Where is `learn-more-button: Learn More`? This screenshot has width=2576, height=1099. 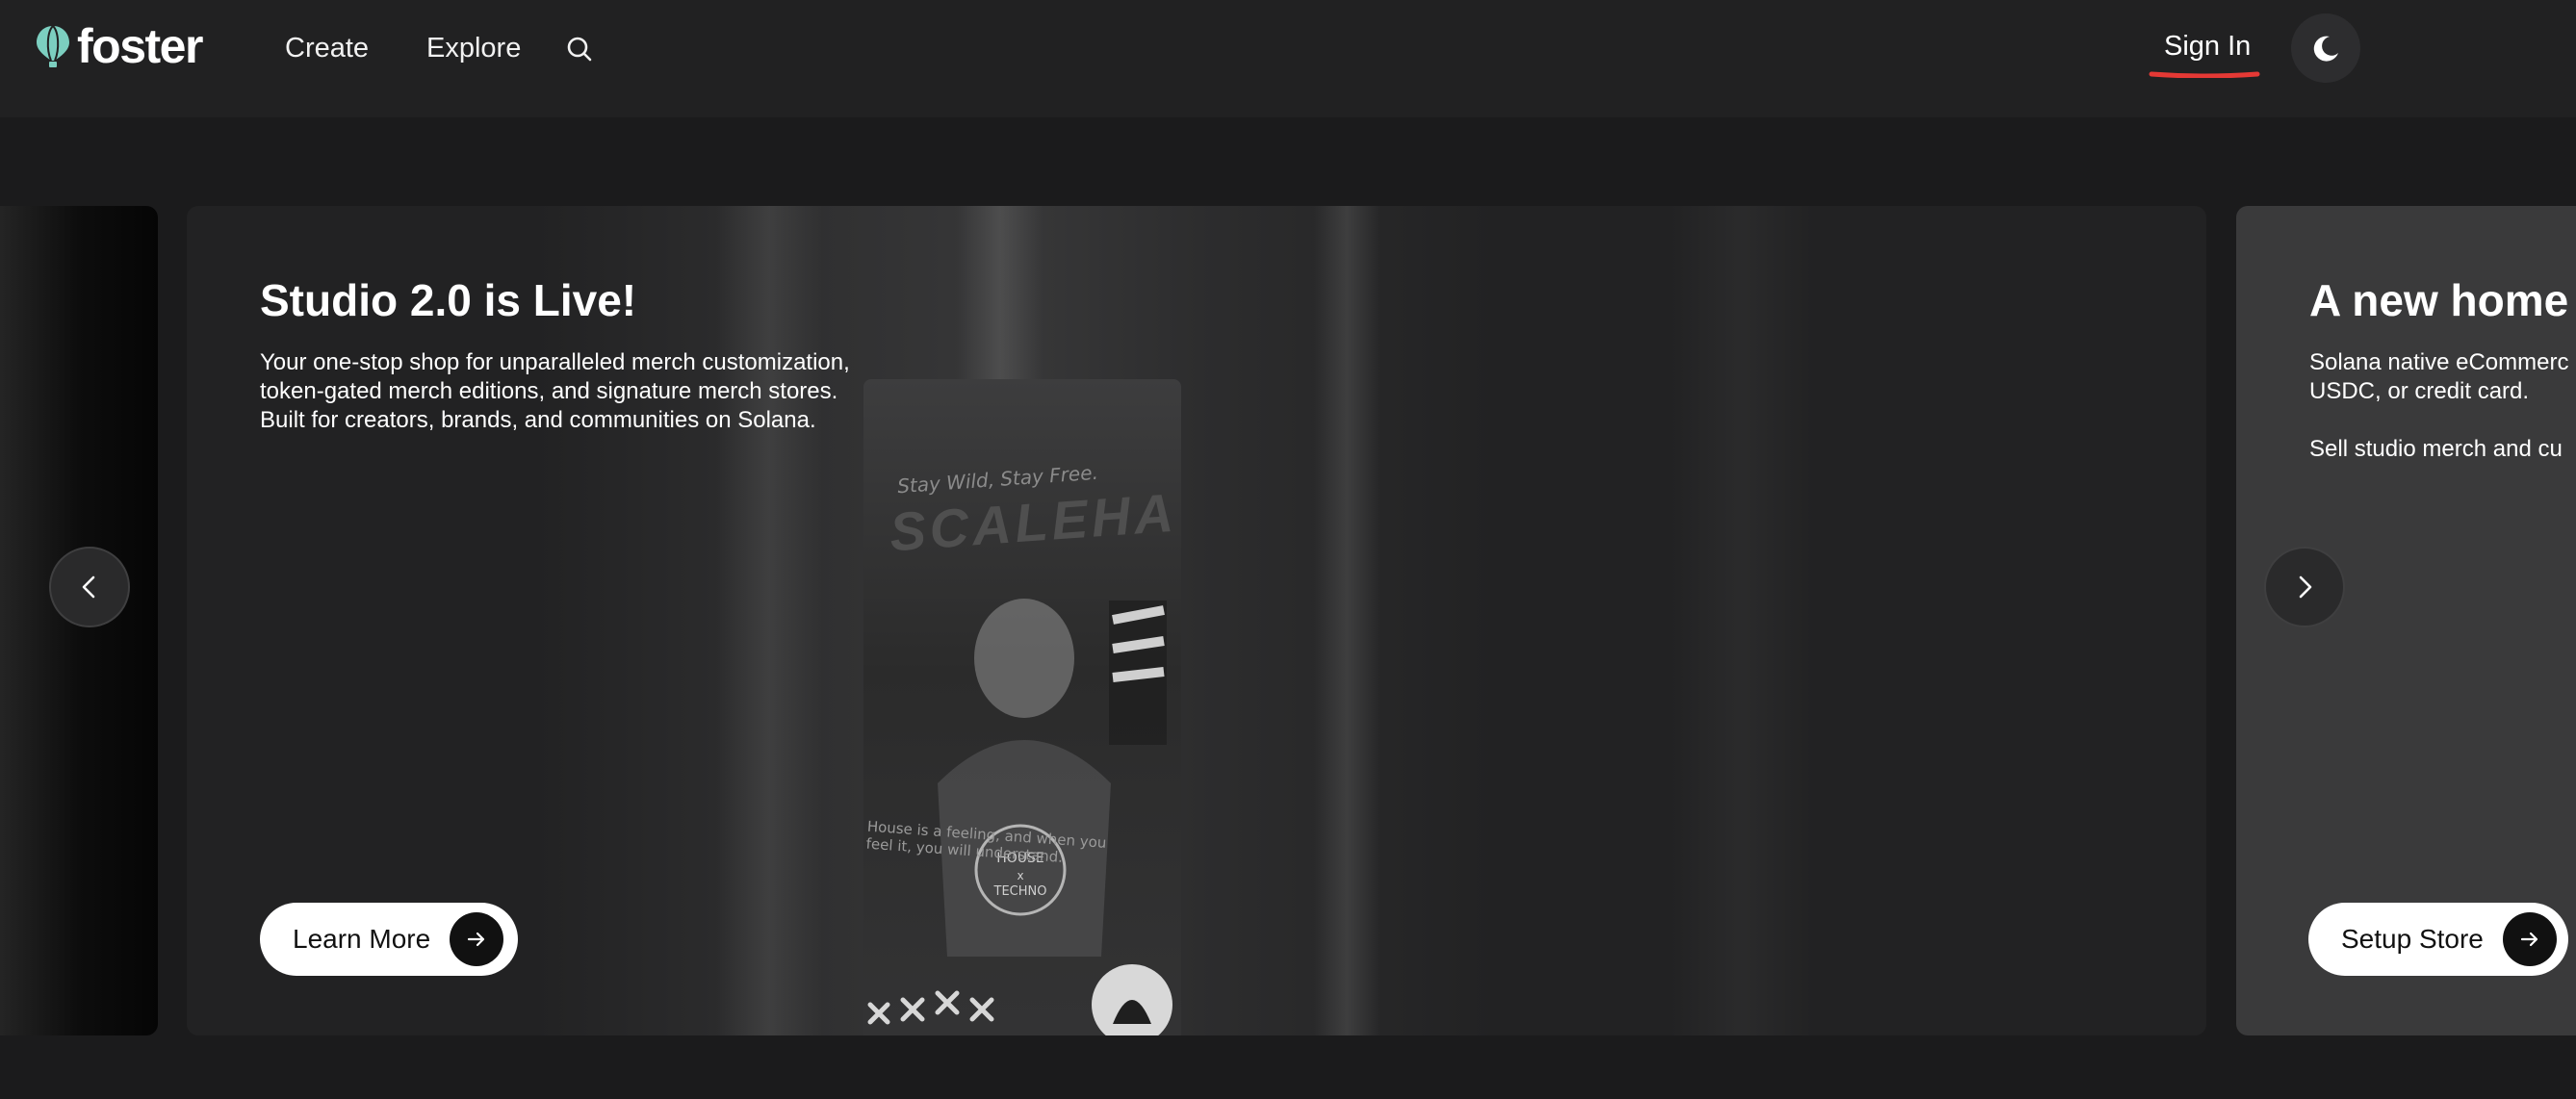 learn-more-button: Learn More is located at coordinates (389, 939).